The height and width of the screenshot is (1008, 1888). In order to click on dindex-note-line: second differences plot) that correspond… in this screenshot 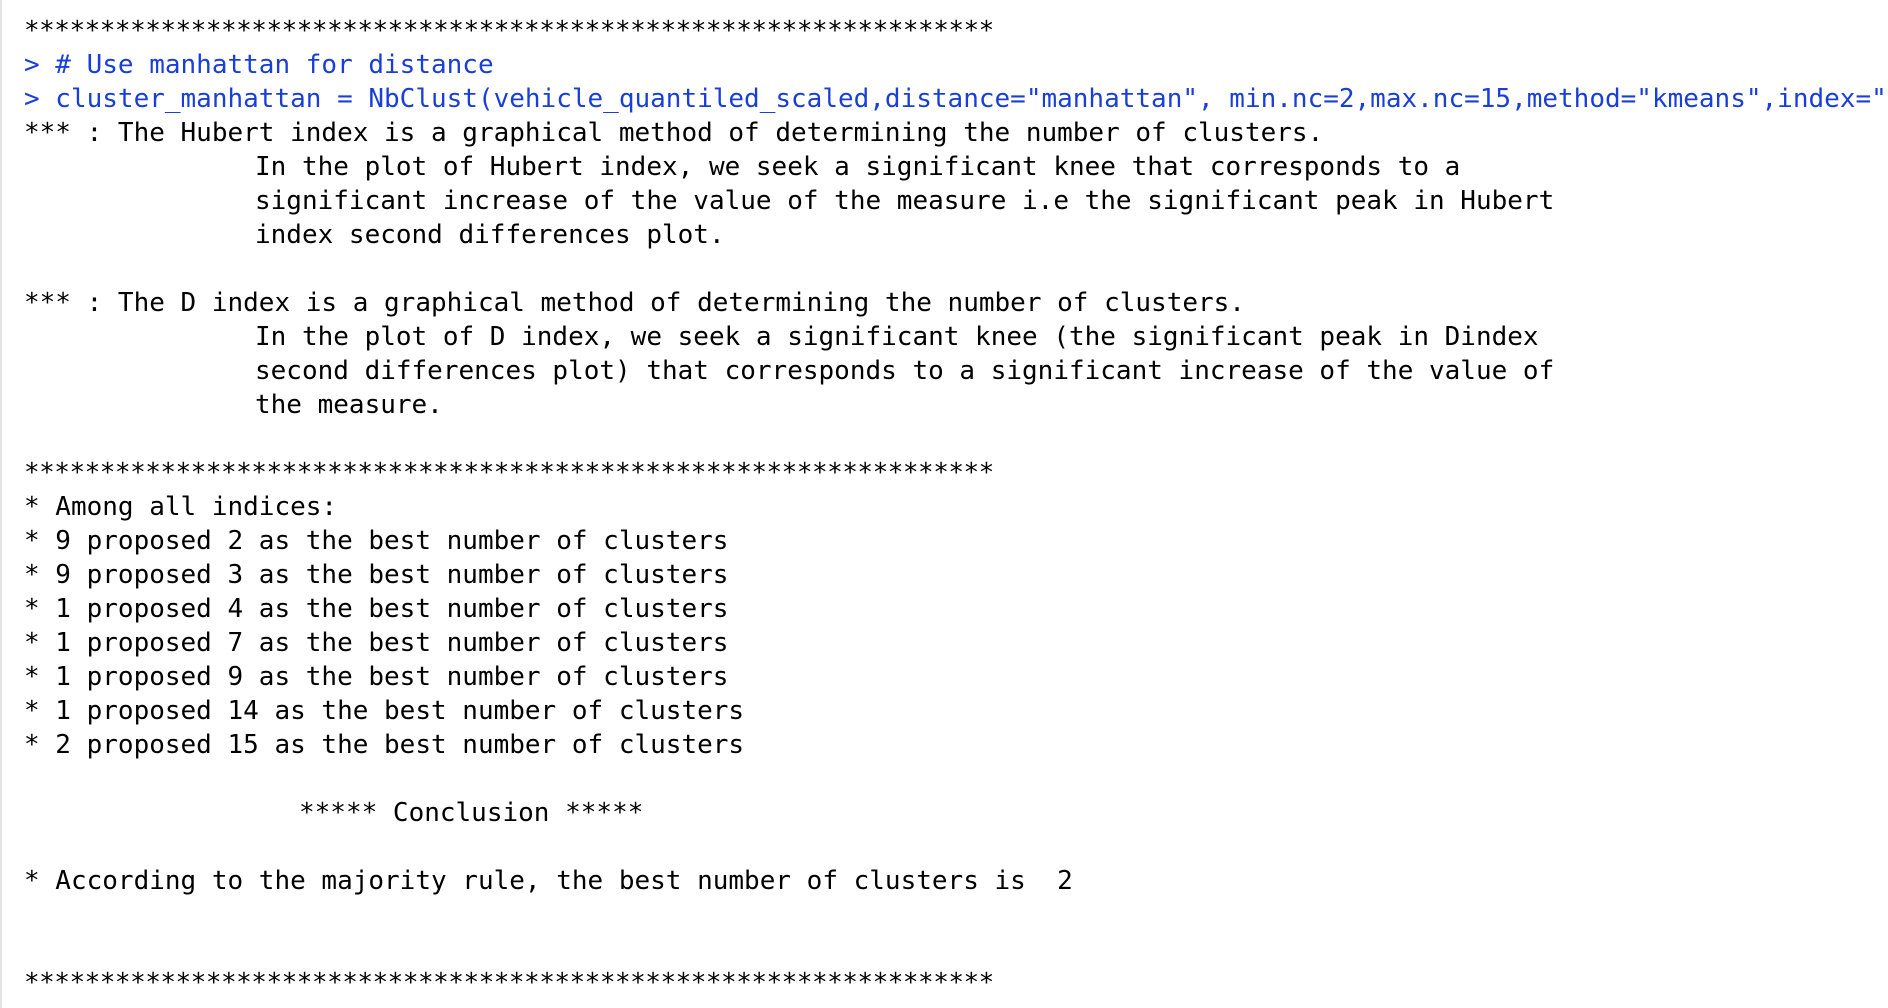, I will do `click(905, 371)`.